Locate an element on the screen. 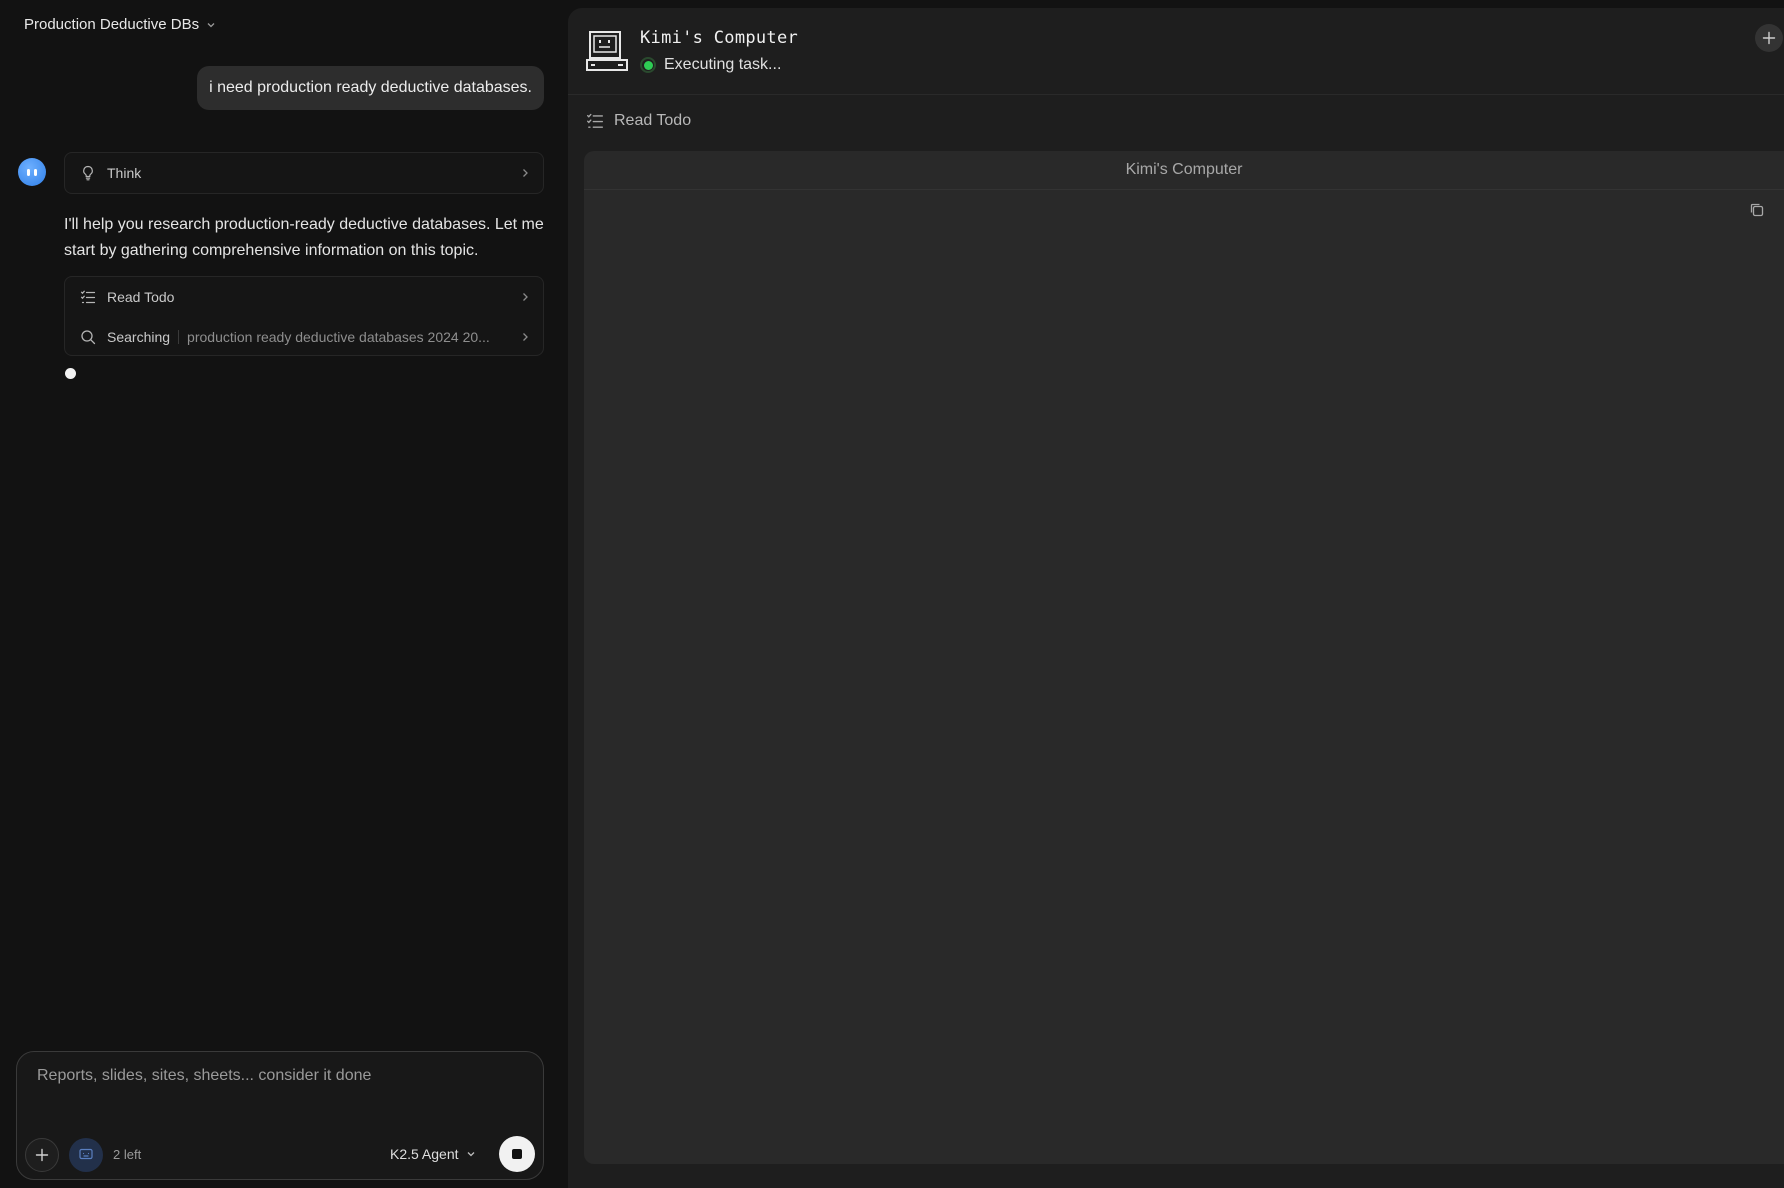  status-indicator-icon is located at coordinates (648, 65).